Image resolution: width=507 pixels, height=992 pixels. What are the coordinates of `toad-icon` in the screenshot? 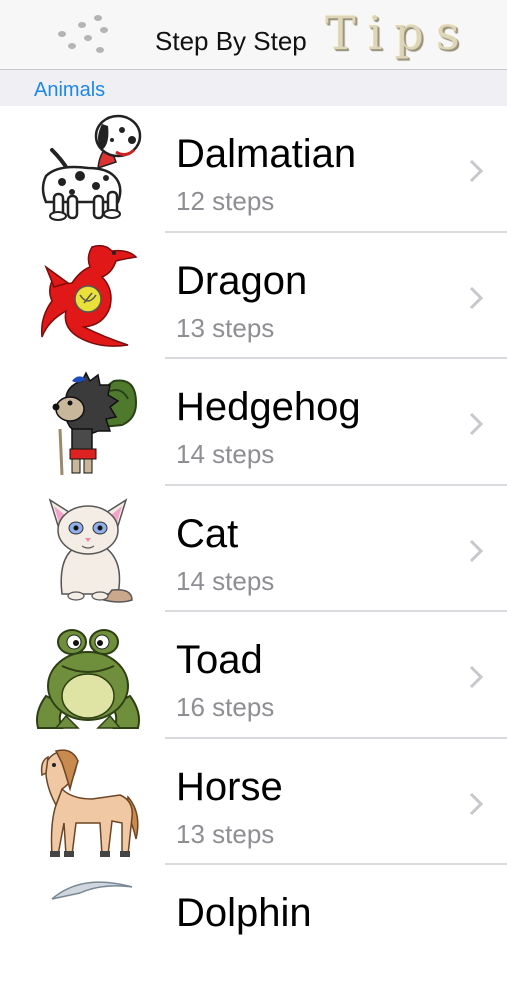 It's located at (88, 679).